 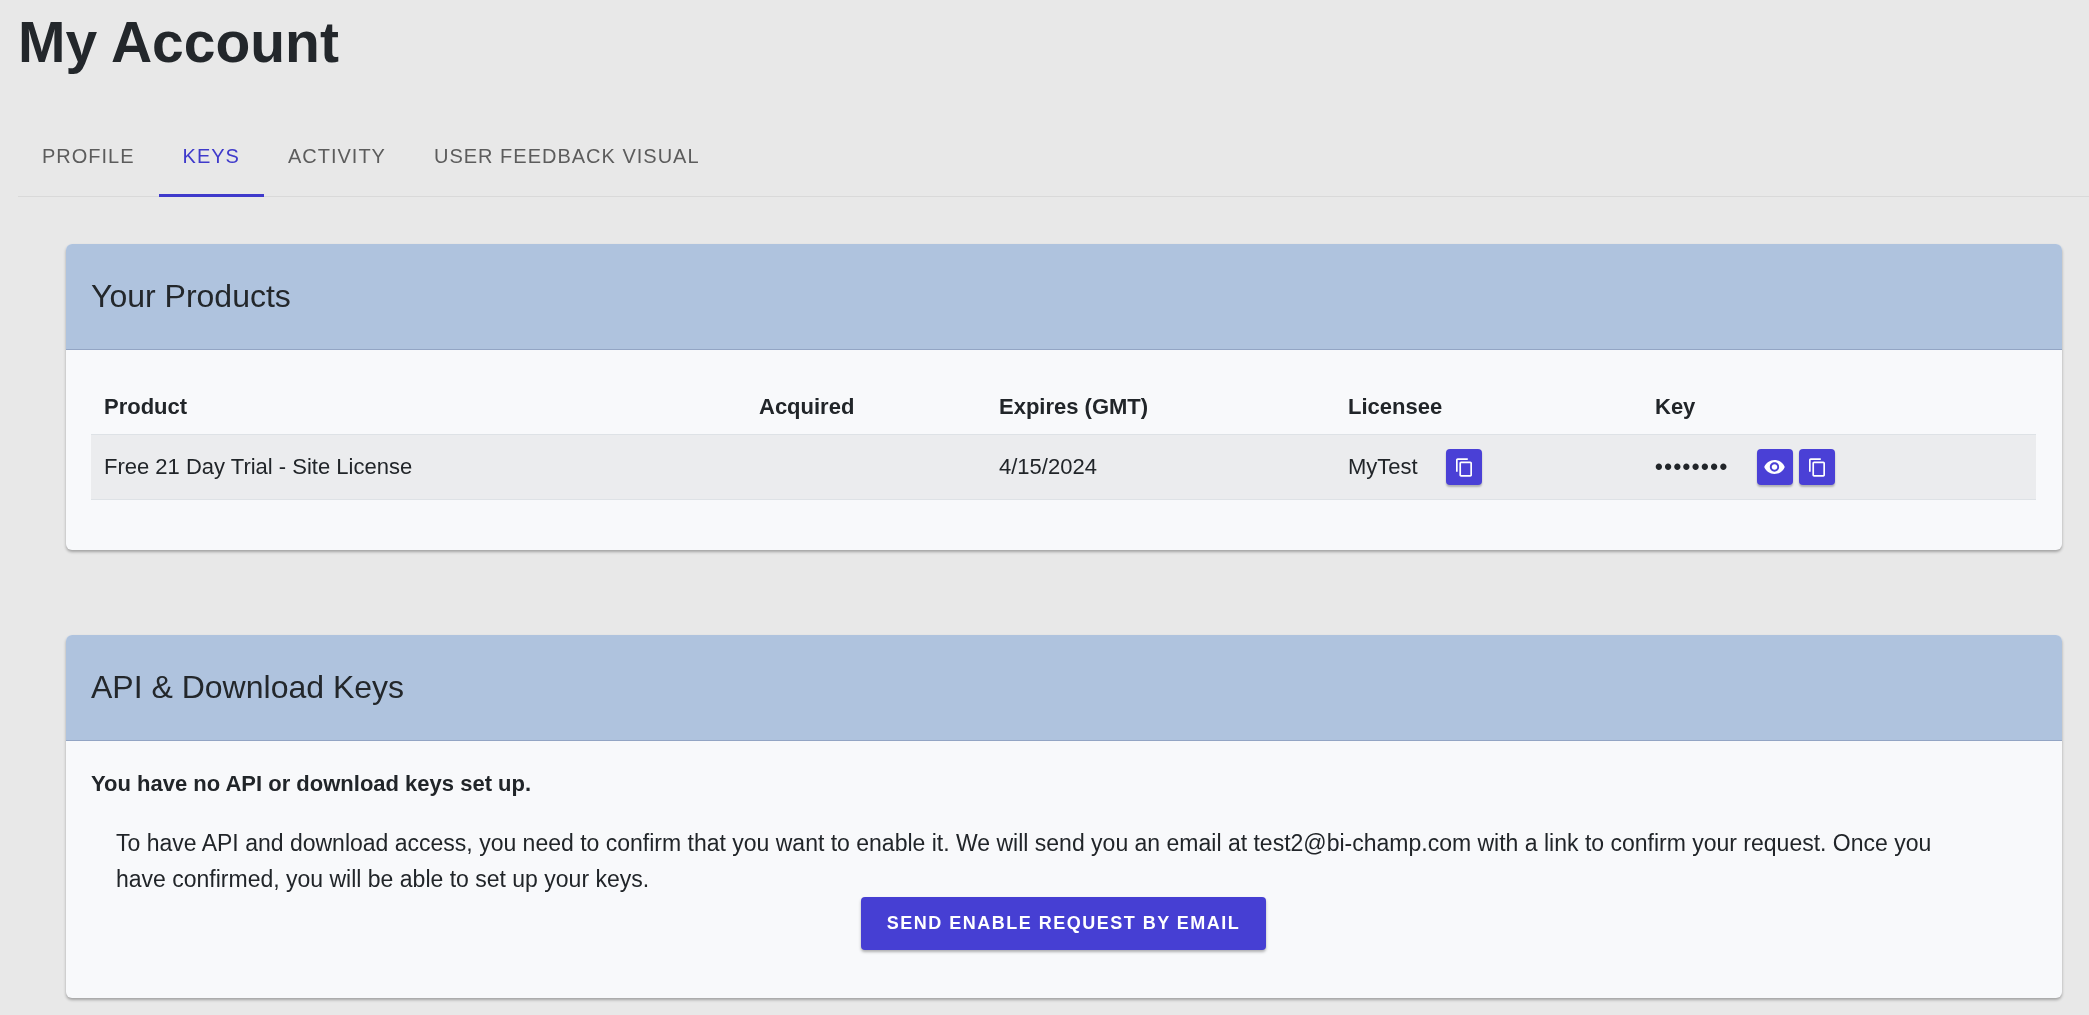 I want to click on page-title: My Account, so click(x=178, y=42).